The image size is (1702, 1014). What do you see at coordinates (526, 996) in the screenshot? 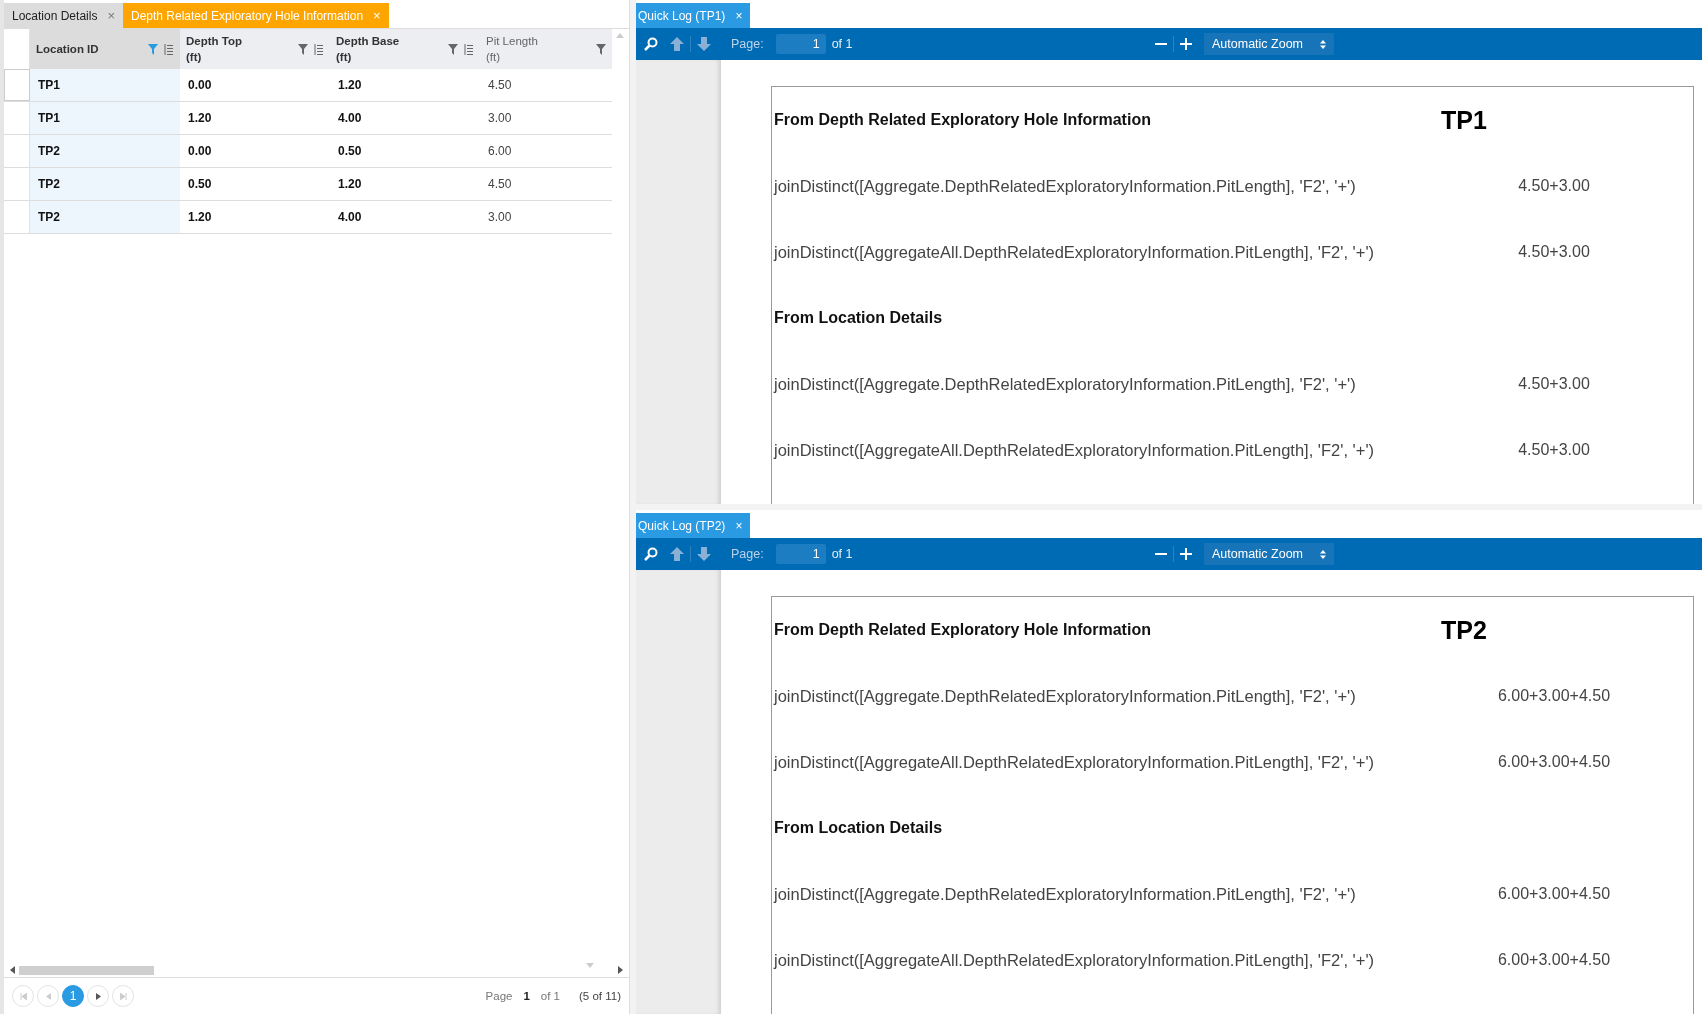
I see `page-number: 1` at bounding box center [526, 996].